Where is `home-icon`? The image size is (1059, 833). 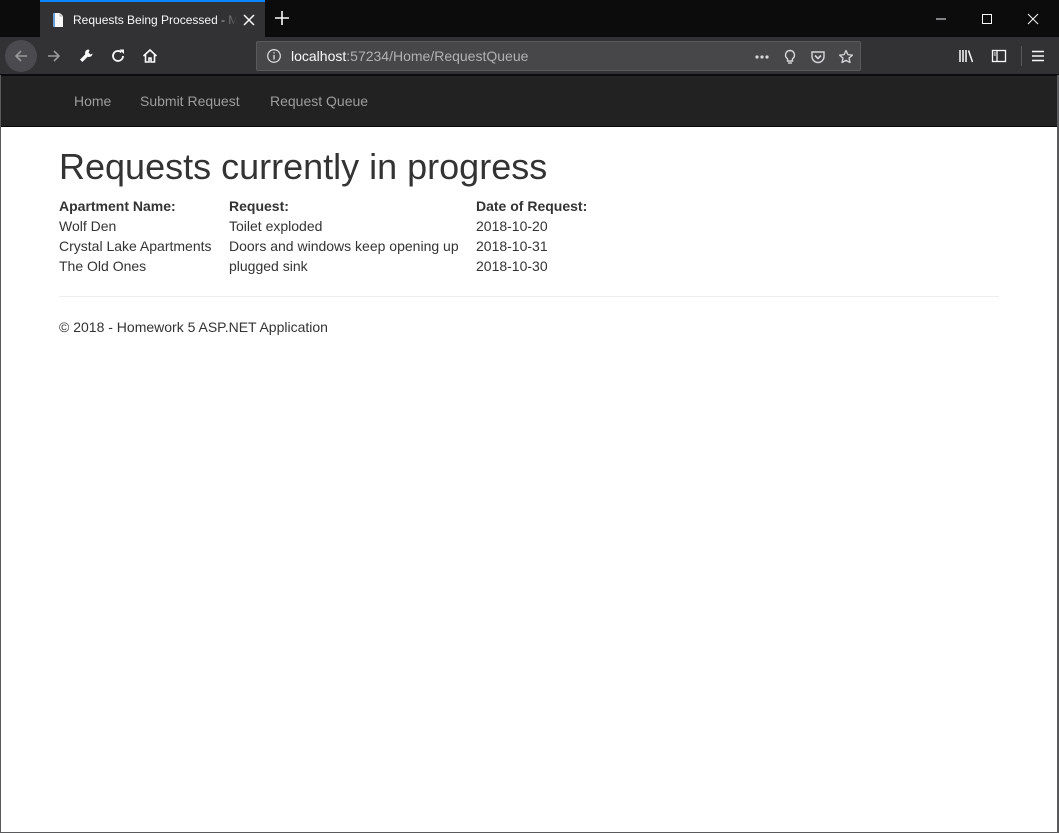 home-icon is located at coordinates (150, 56).